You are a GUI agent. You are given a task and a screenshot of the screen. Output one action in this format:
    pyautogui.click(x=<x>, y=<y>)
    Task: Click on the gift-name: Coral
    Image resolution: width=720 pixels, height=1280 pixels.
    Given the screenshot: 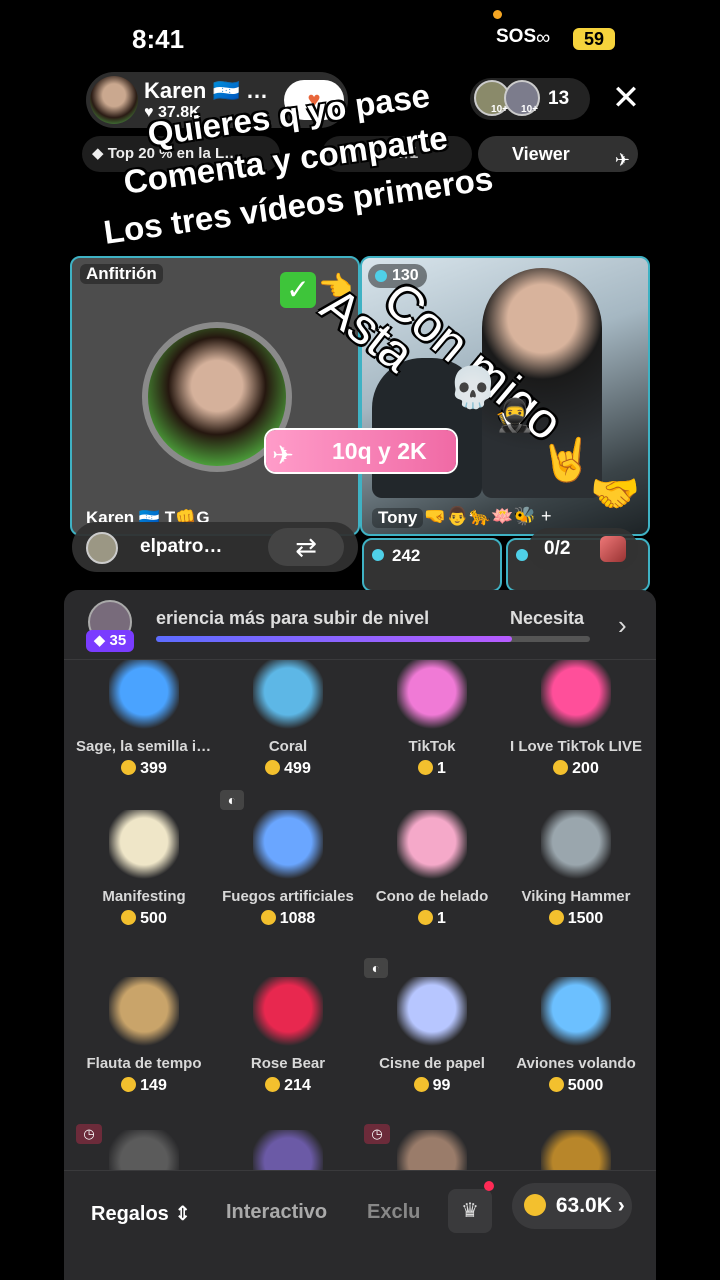 What is the action you would take?
    pyautogui.click(x=288, y=746)
    